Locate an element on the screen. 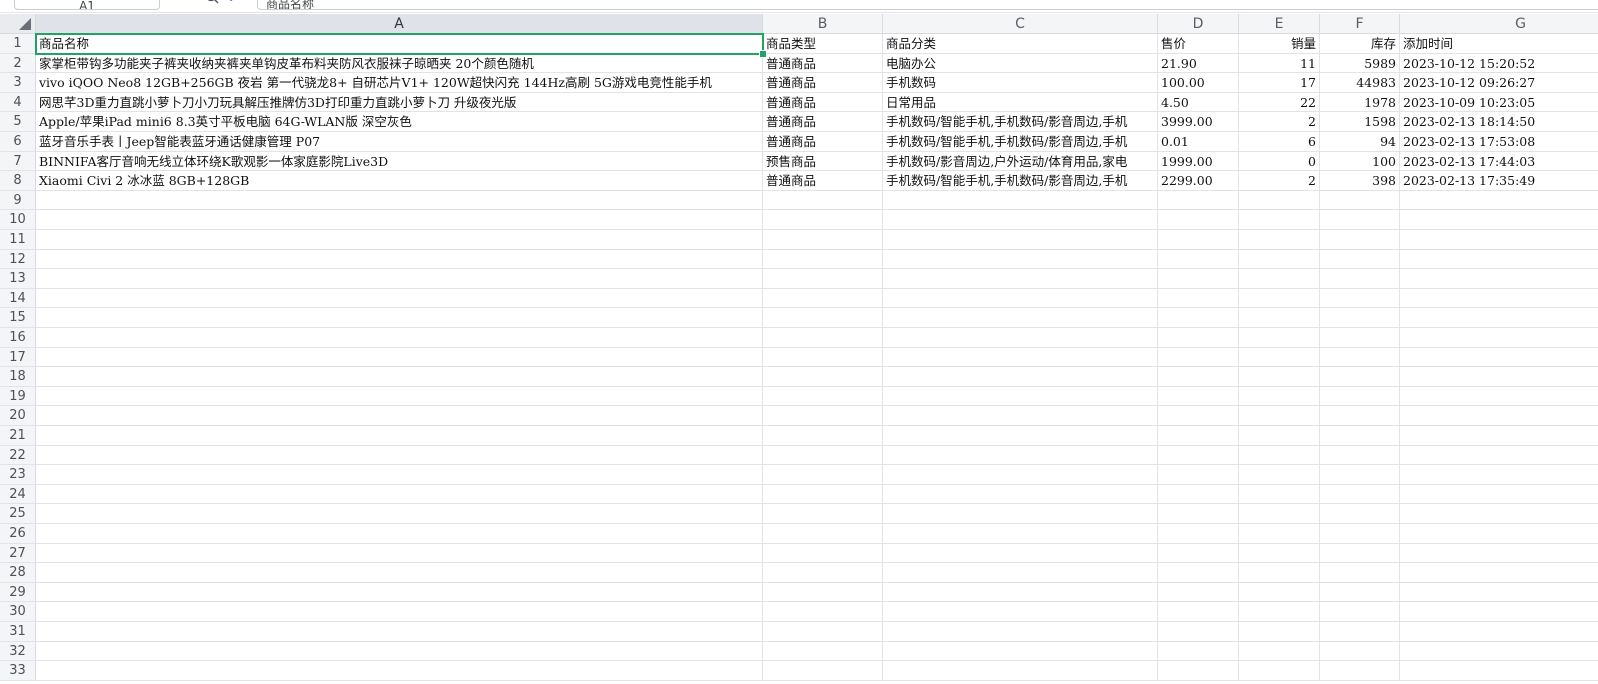 Image resolution: width=1598 pixels, height=684 pixels. cell-b29 is located at coordinates (823, 592).